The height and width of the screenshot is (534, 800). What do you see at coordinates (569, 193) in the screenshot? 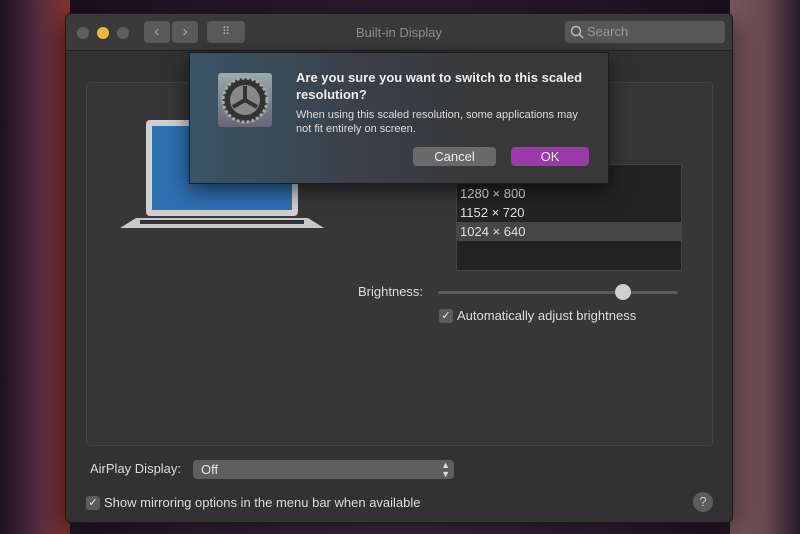
I see `resolution-option: 1280 × 800` at bounding box center [569, 193].